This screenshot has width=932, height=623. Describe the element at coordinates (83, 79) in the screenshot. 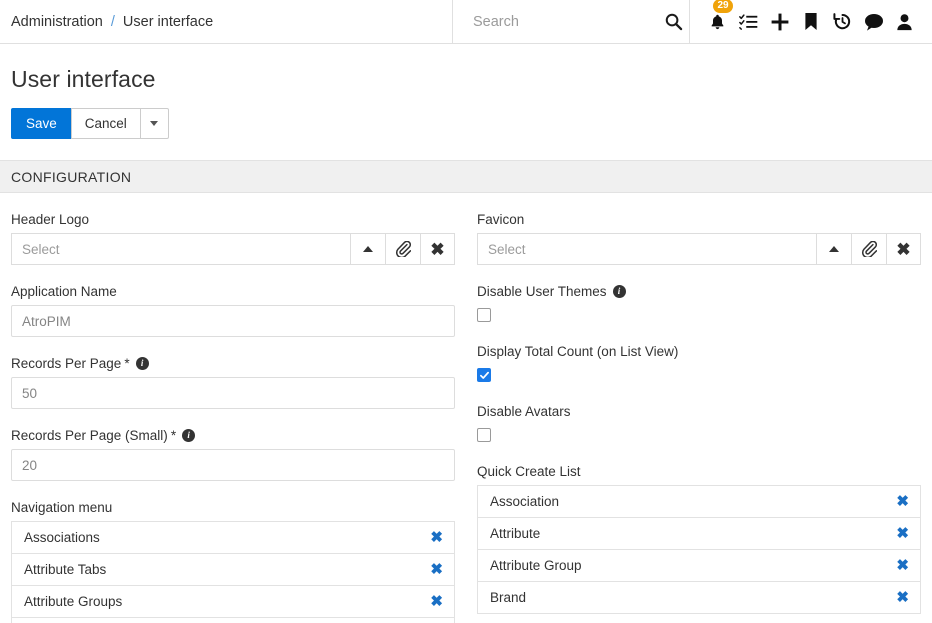

I see `page-title: User interface` at that location.